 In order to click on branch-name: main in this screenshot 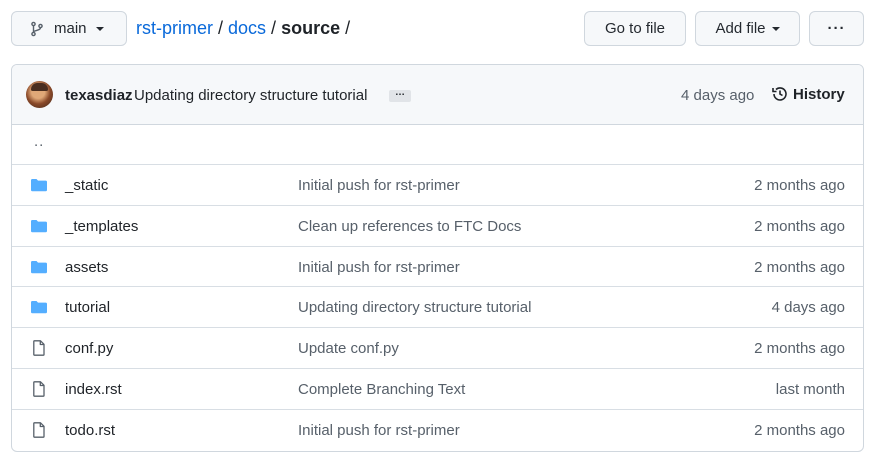, I will do `click(70, 28)`.